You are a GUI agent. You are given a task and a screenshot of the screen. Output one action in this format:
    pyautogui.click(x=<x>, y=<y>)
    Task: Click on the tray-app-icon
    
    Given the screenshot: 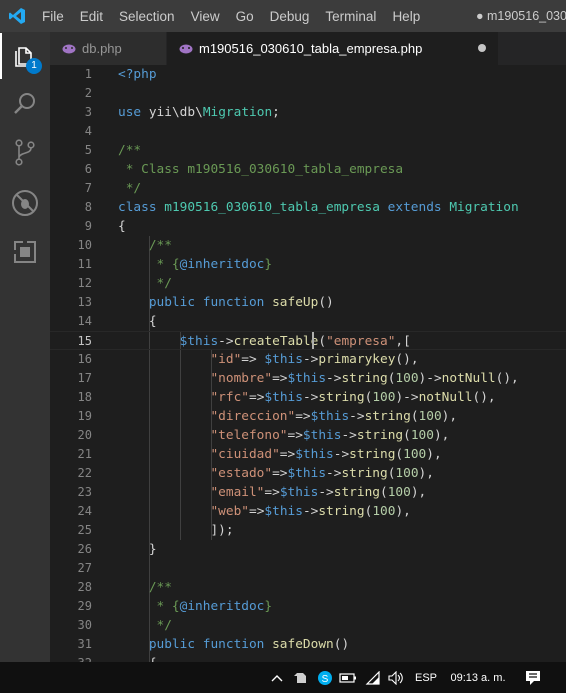 What is the action you would take?
    pyautogui.click(x=301, y=677)
    